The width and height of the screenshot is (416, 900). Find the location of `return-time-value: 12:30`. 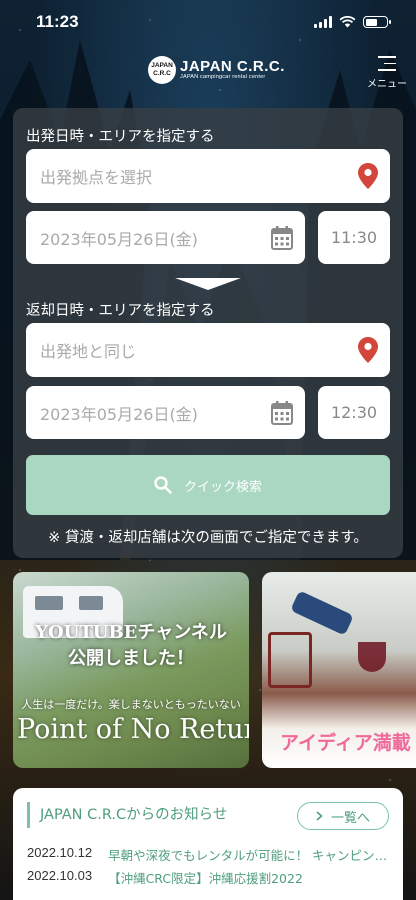

return-time-value: 12:30 is located at coordinates (354, 412).